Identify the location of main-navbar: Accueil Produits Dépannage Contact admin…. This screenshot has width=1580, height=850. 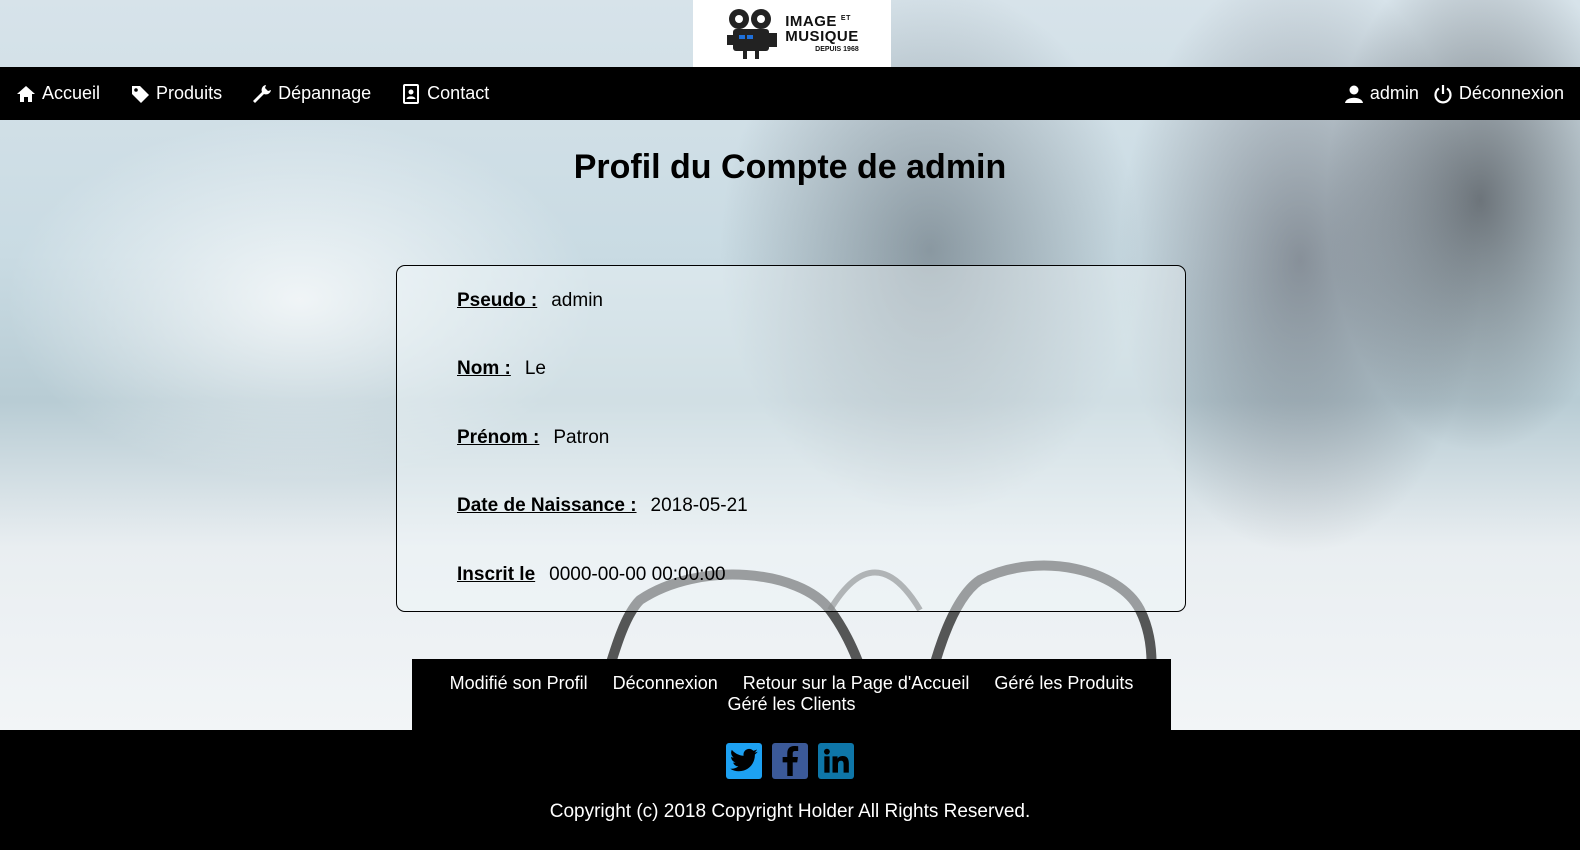
(790, 93).